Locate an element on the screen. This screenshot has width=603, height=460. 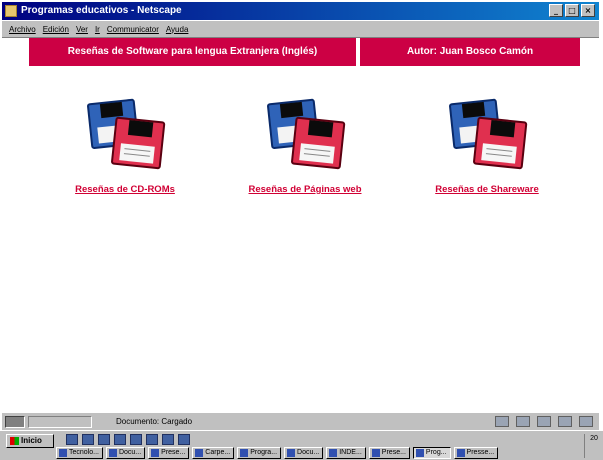
menu-edicion: Edición is located at coordinates (56, 29).